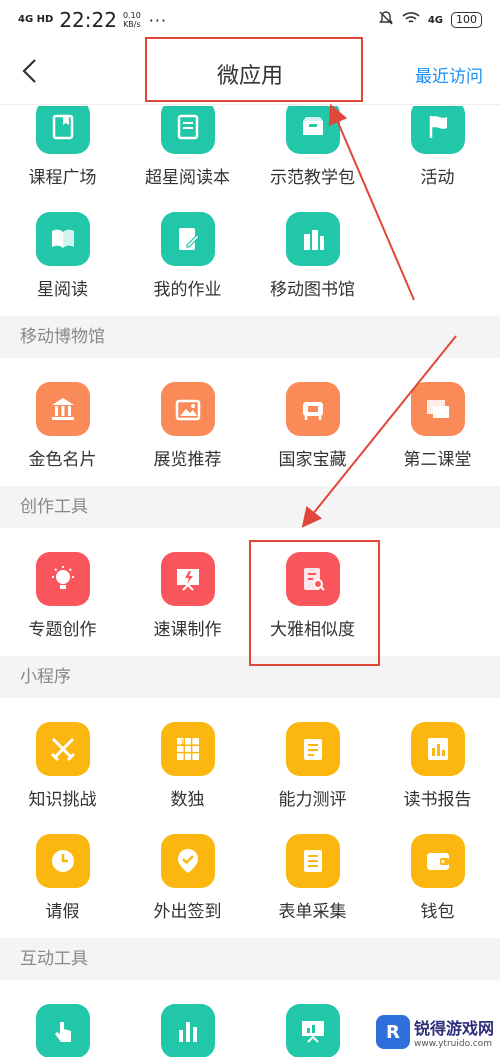 The width and height of the screenshot is (500, 1057). What do you see at coordinates (187, 579) in the screenshot?
I see `presentation-bolt-icon` at bounding box center [187, 579].